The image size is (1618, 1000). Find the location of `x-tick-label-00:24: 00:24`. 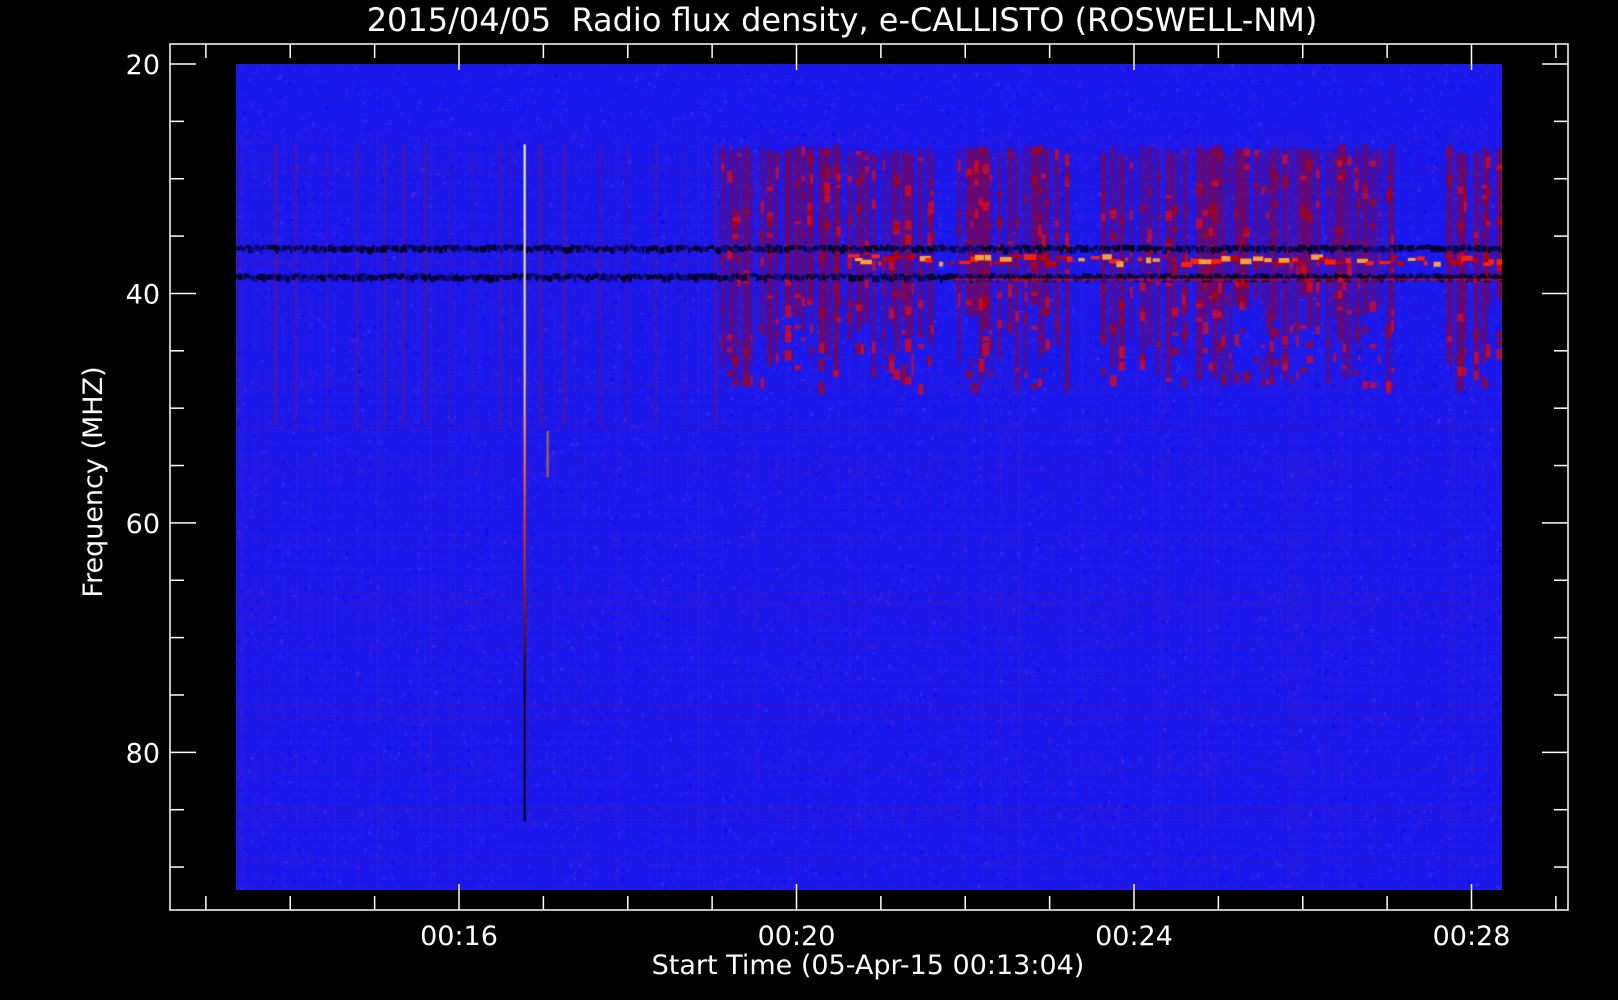

x-tick-label-00:24: 00:24 is located at coordinates (1134, 936).